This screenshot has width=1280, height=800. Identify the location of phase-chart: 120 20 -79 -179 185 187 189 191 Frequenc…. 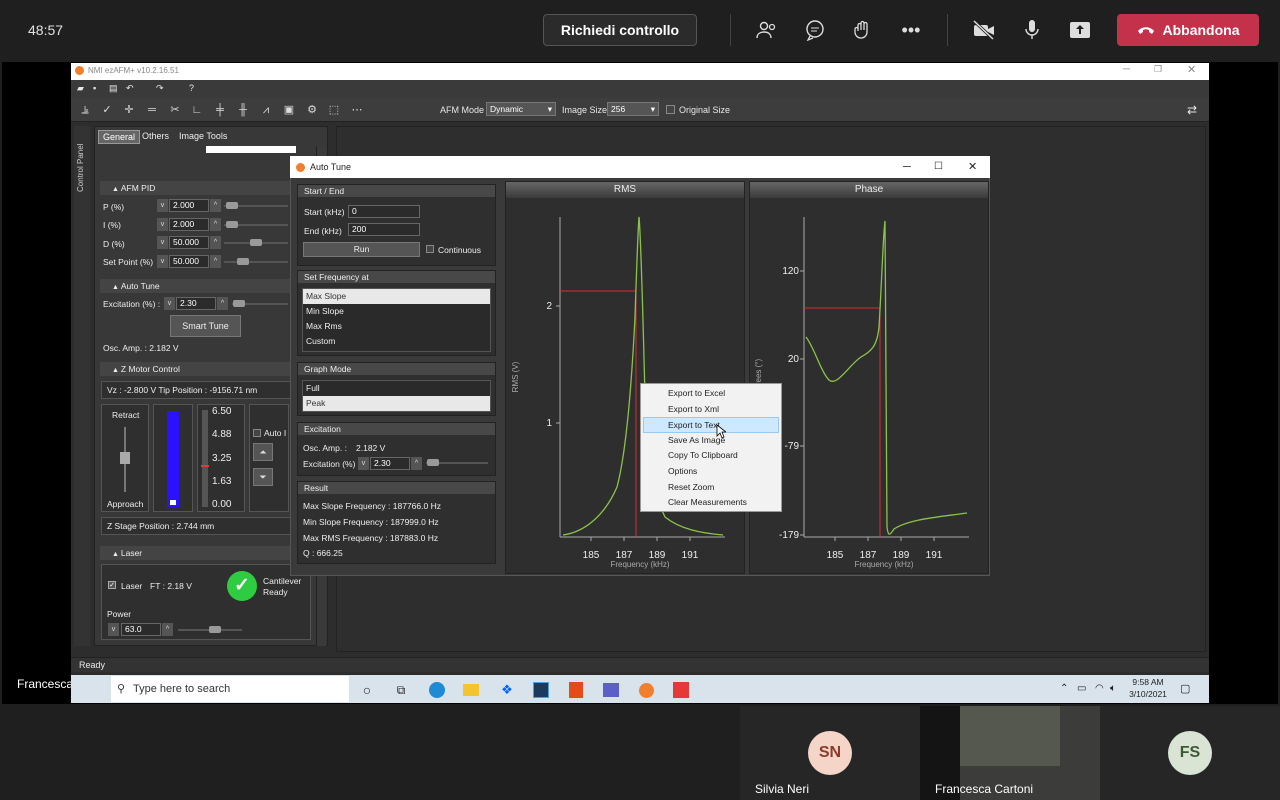
(869, 385).